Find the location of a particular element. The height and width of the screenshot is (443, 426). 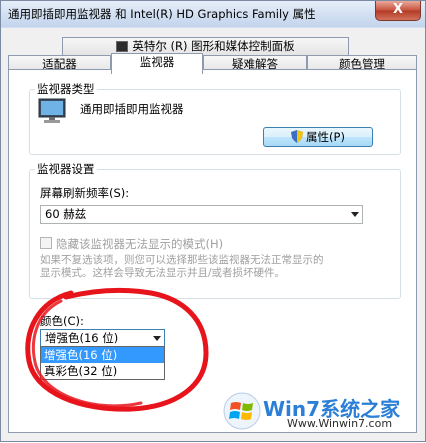

refresh-rate-value: 60 赫兹 is located at coordinates (66, 214).